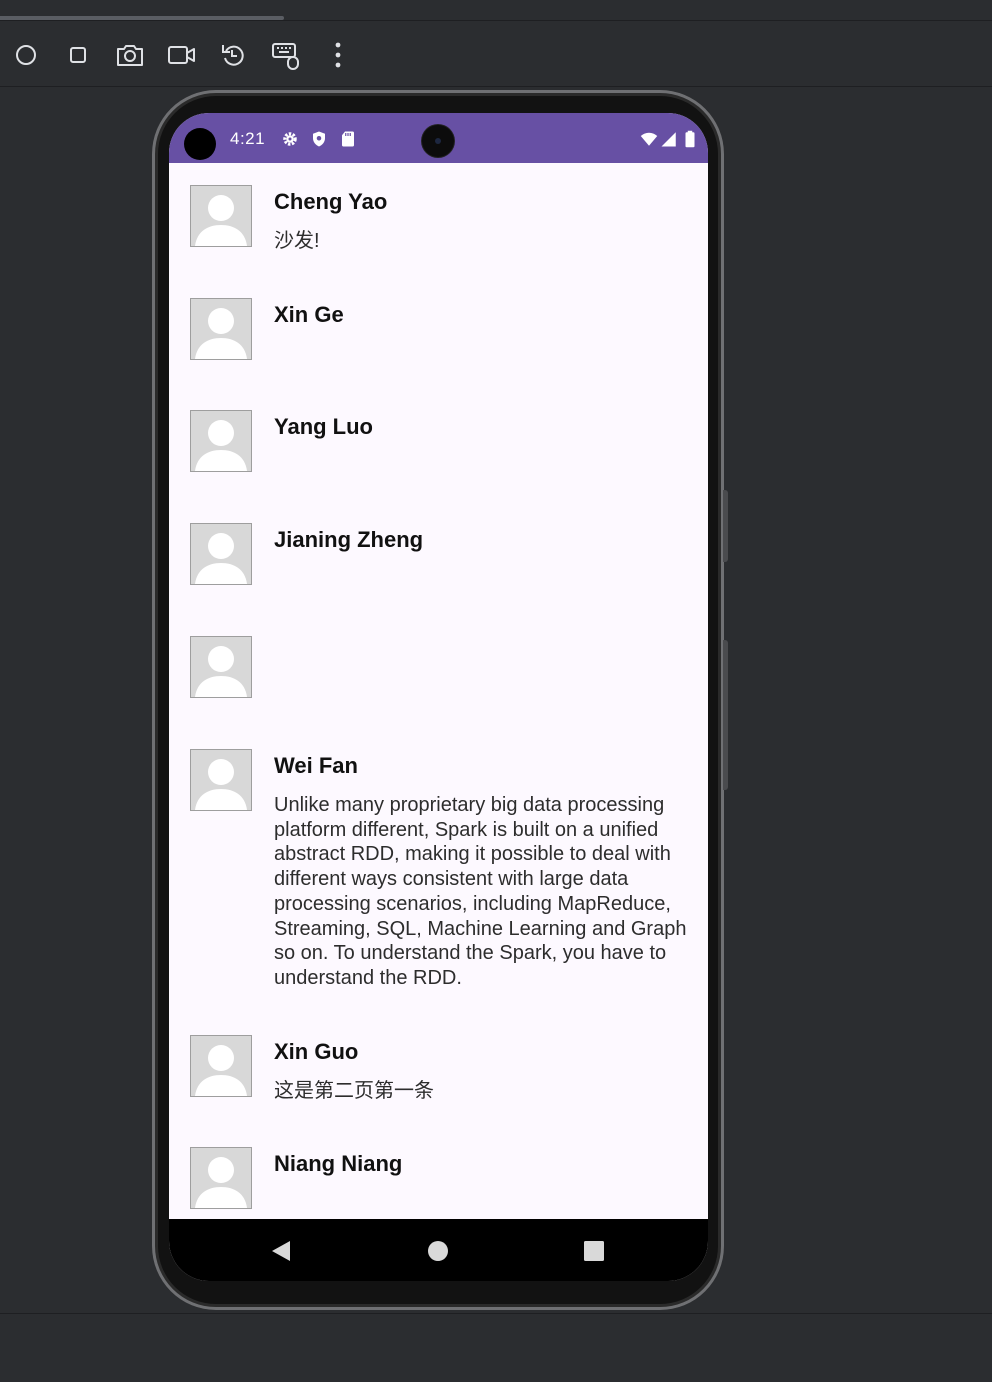 The height and width of the screenshot is (1382, 992). Describe the element at coordinates (349, 539) in the screenshot. I see `comment-author: Jianing Zheng` at that location.